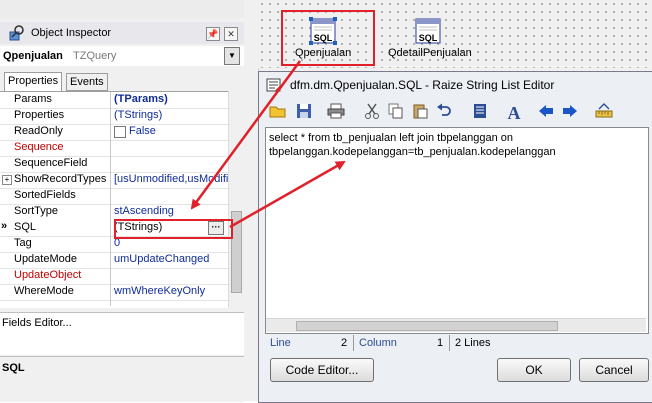 This screenshot has width=652, height=403. Describe the element at coordinates (114, 276) in the screenshot. I see `property-row-updateobject: UpdateObject` at that location.